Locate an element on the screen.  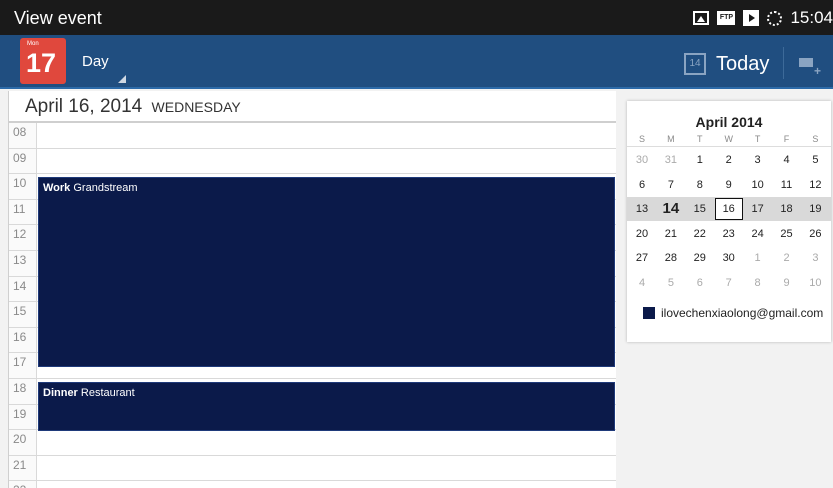
hour-label: 15 is located at coordinates (23, 314).